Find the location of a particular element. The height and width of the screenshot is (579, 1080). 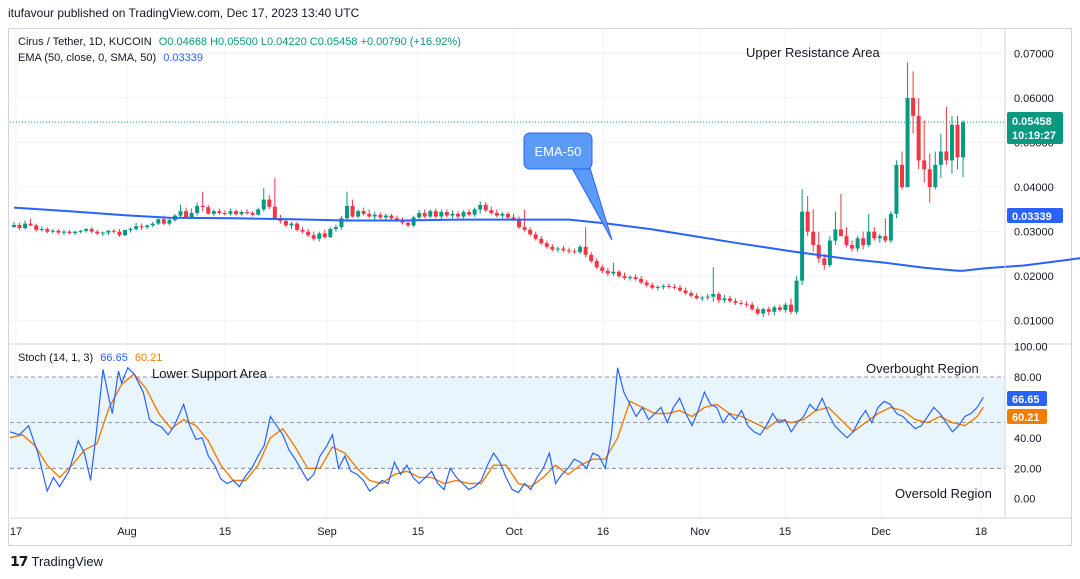

upper-resistance-label: Upper Resistance Area is located at coordinates (813, 52).